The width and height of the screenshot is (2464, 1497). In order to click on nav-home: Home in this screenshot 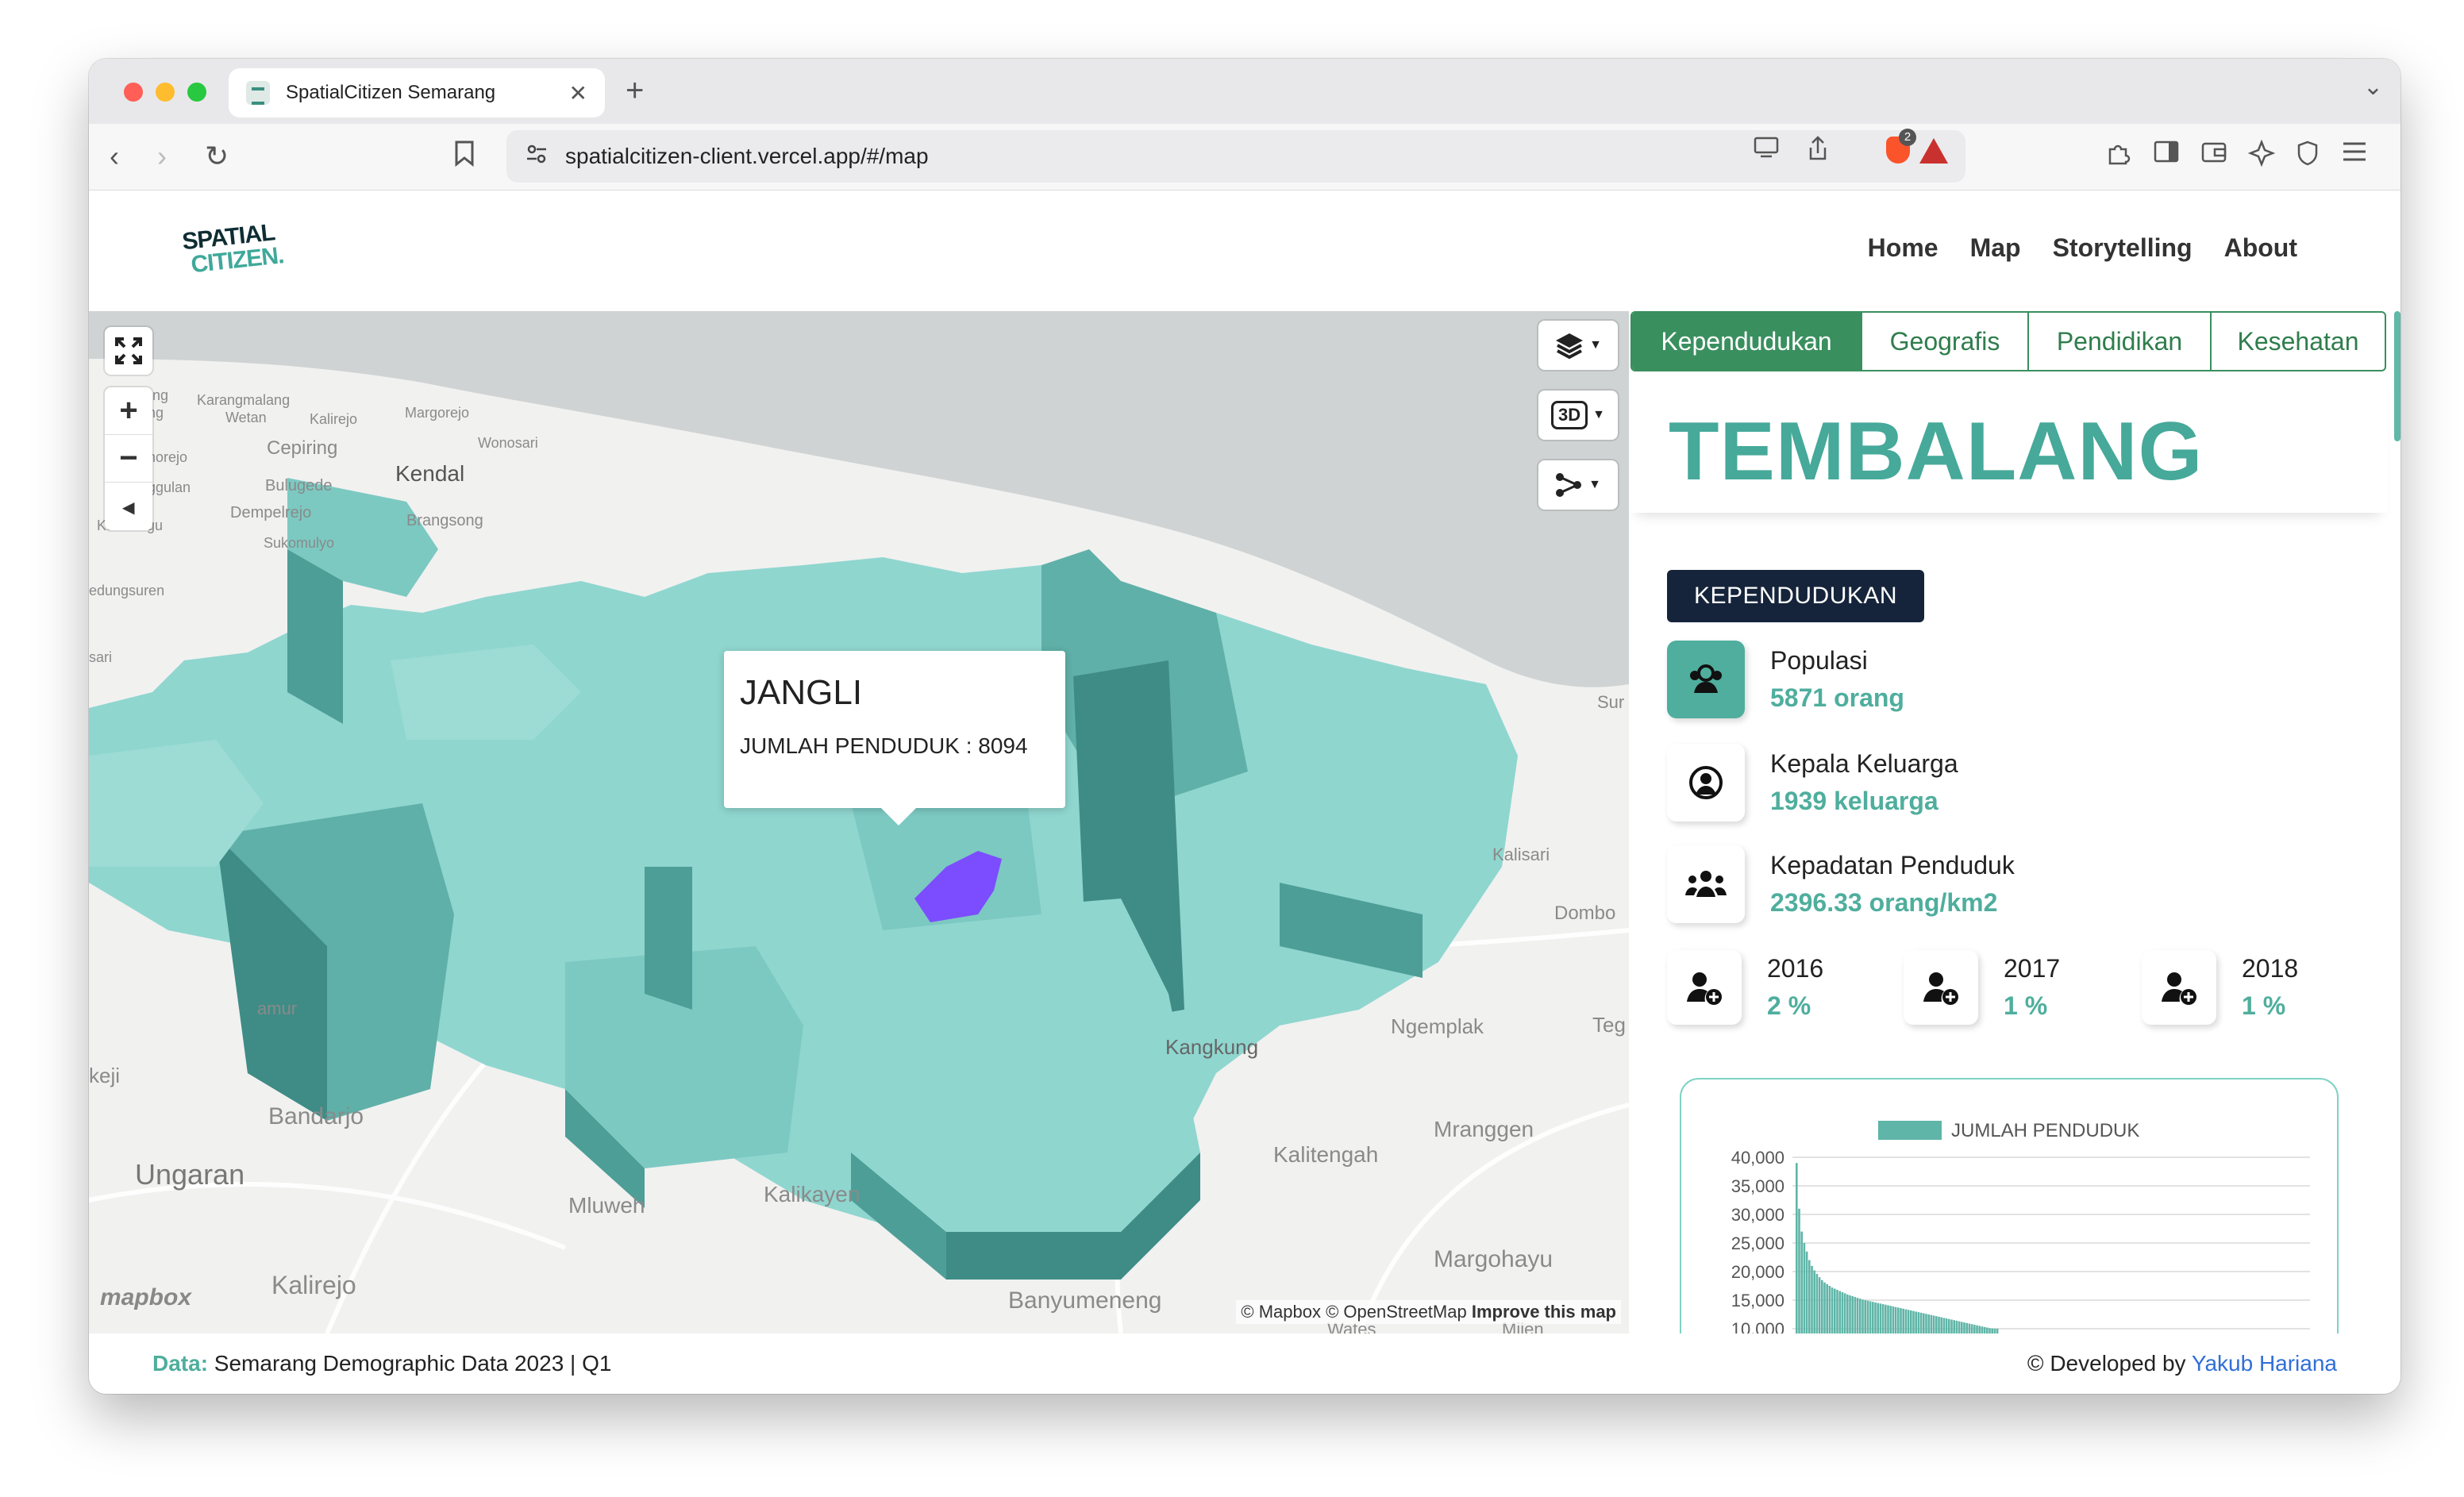, I will do `click(1903, 248)`.